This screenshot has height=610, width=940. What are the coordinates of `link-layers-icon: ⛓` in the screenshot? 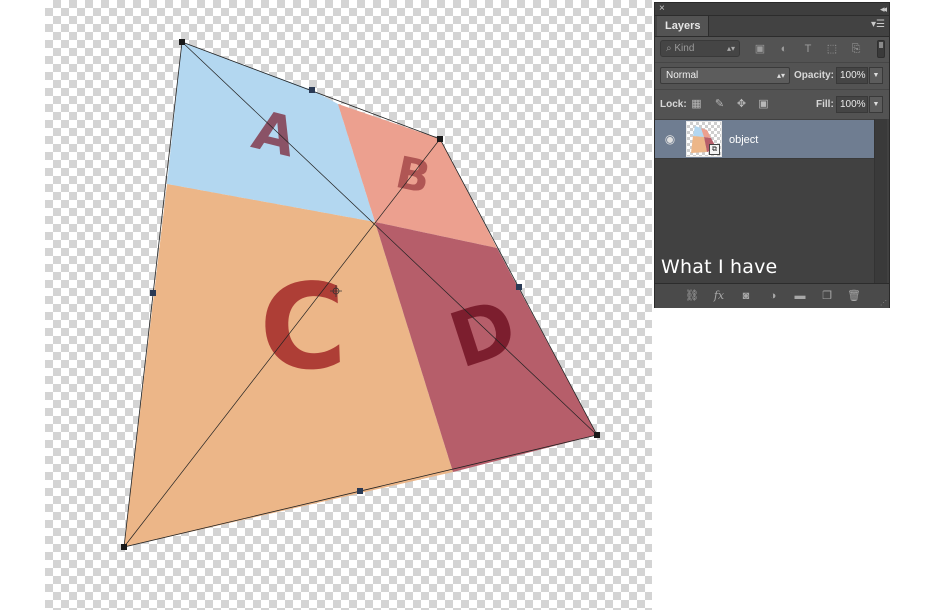 It's located at (692, 296).